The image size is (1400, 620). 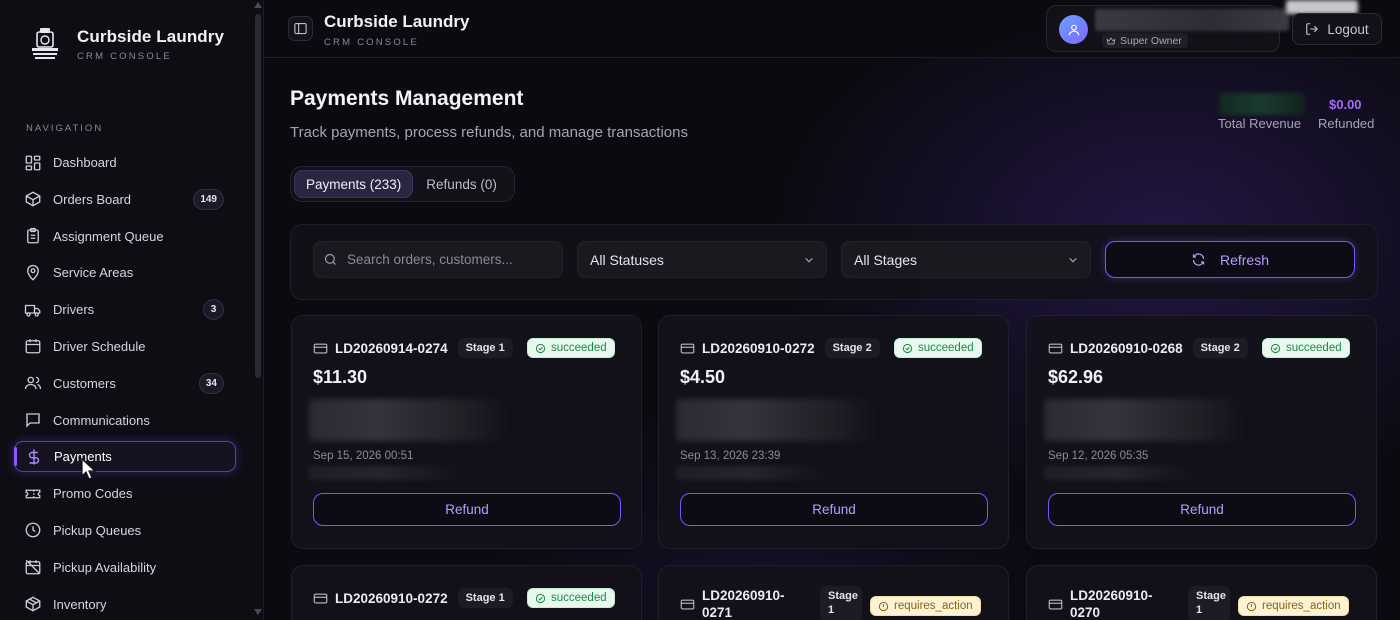 I want to click on payment-tabs: Payments (233) Refunds (0), so click(x=402, y=184).